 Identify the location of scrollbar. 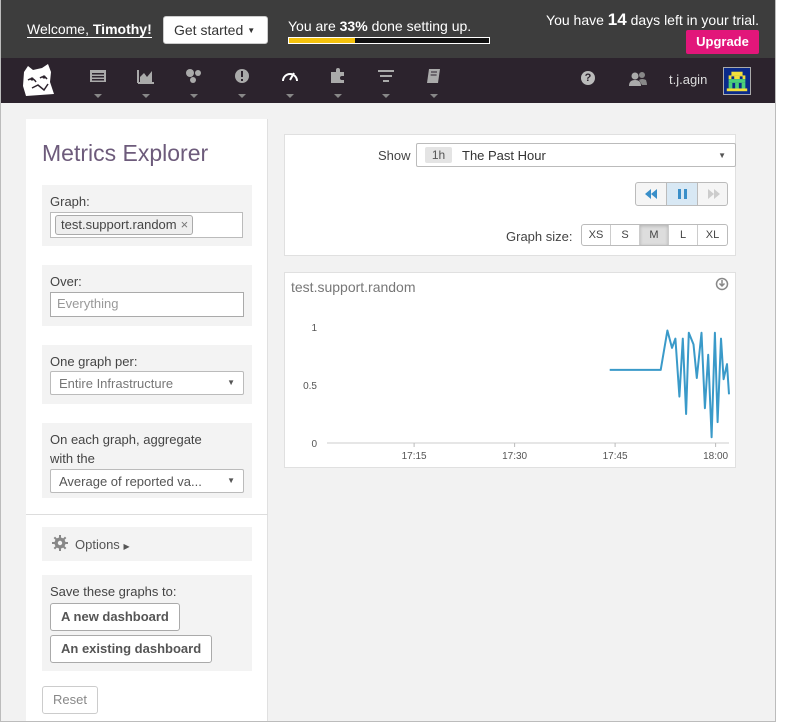
(784, 361).